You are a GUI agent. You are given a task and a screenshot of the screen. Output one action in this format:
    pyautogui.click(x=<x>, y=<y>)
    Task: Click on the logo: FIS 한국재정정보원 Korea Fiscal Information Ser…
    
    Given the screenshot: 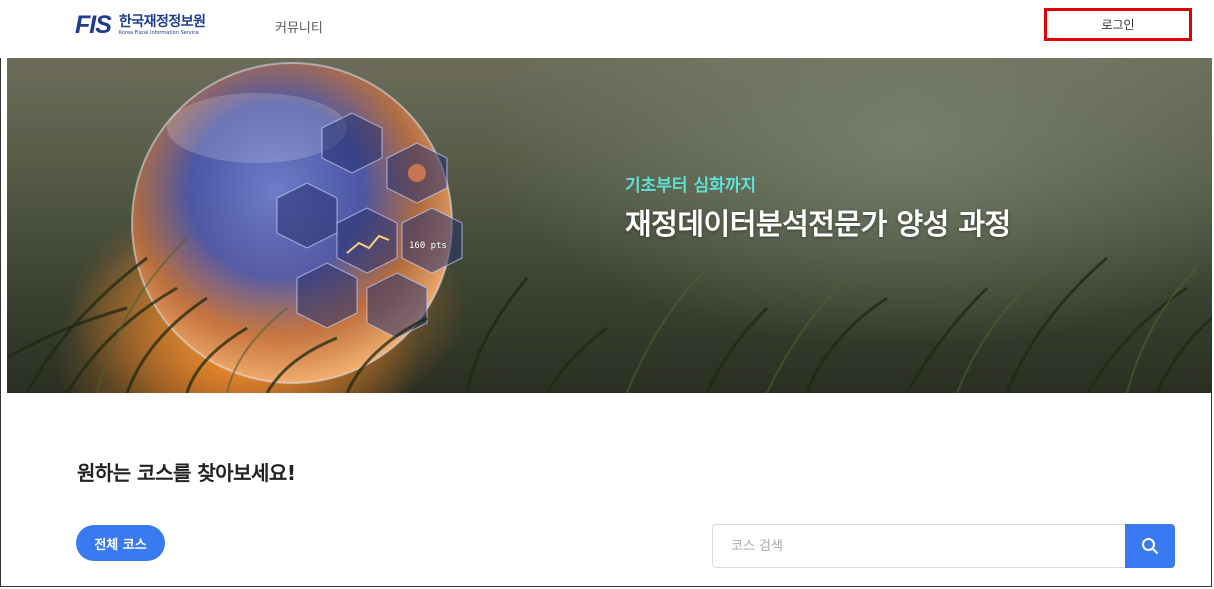 What is the action you would take?
    pyautogui.click(x=140, y=25)
    